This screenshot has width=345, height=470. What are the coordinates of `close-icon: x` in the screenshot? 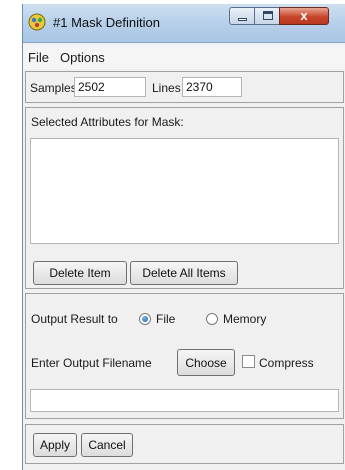 It's located at (304, 15).